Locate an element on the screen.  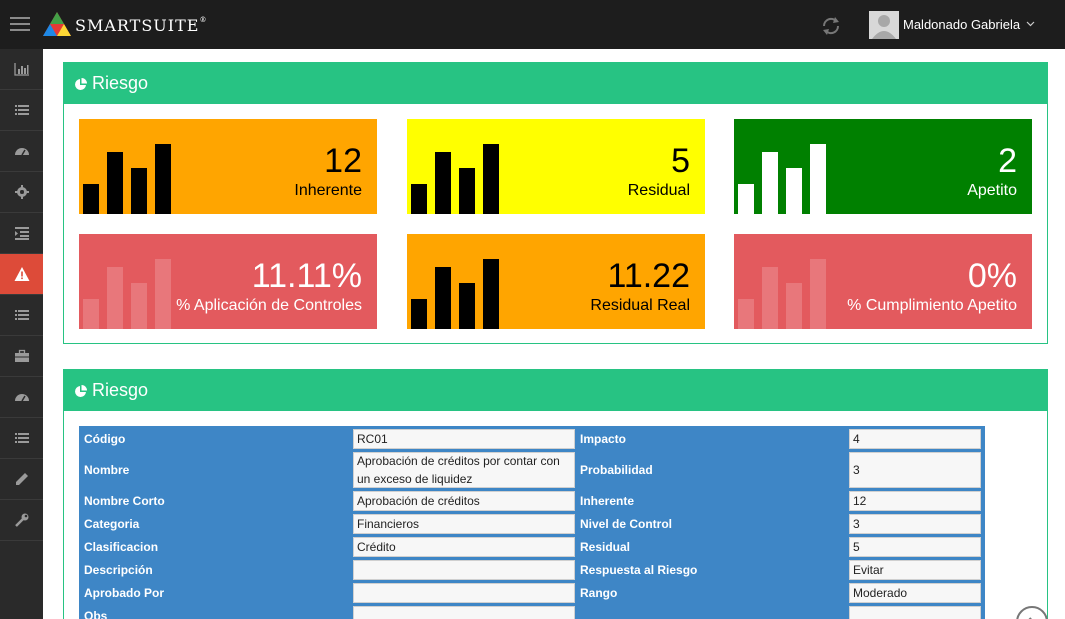
field-label: Nombre is located at coordinates (107, 470).